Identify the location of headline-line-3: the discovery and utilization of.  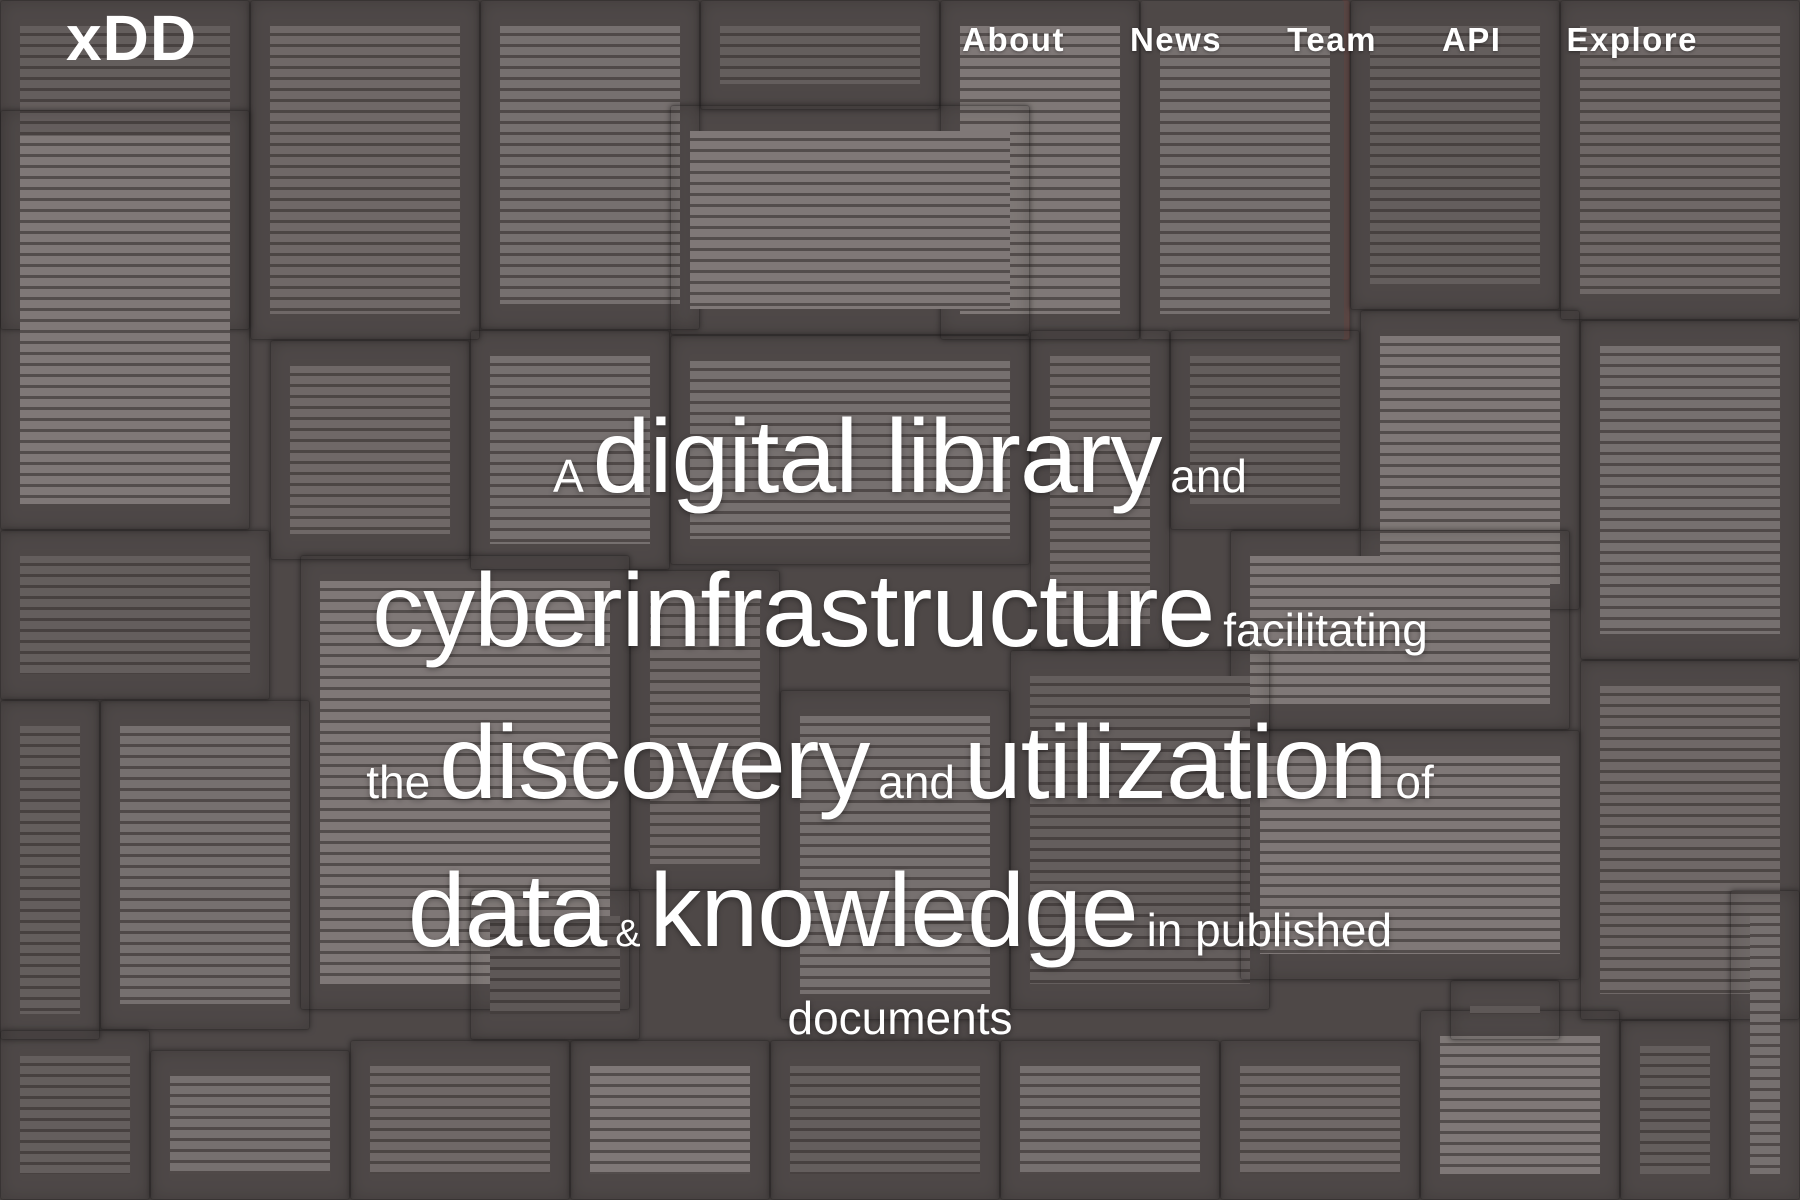
(900, 763).